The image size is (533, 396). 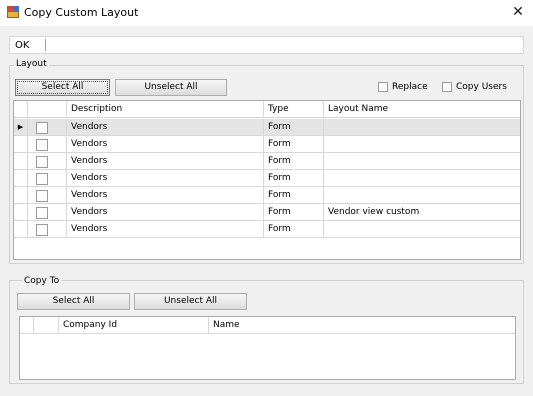 What do you see at coordinates (45, 45) in the screenshot?
I see `toolbar-separator` at bounding box center [45, 45].